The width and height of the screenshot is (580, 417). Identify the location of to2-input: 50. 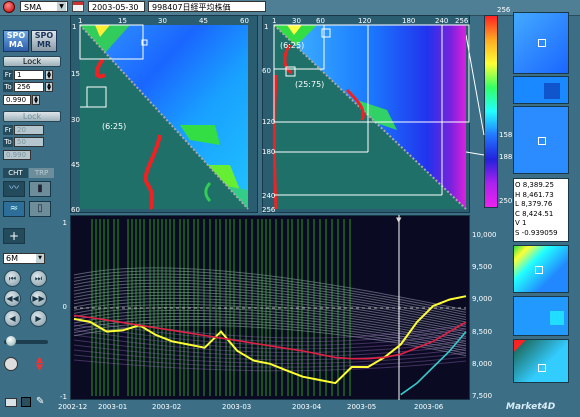
(29, 142).